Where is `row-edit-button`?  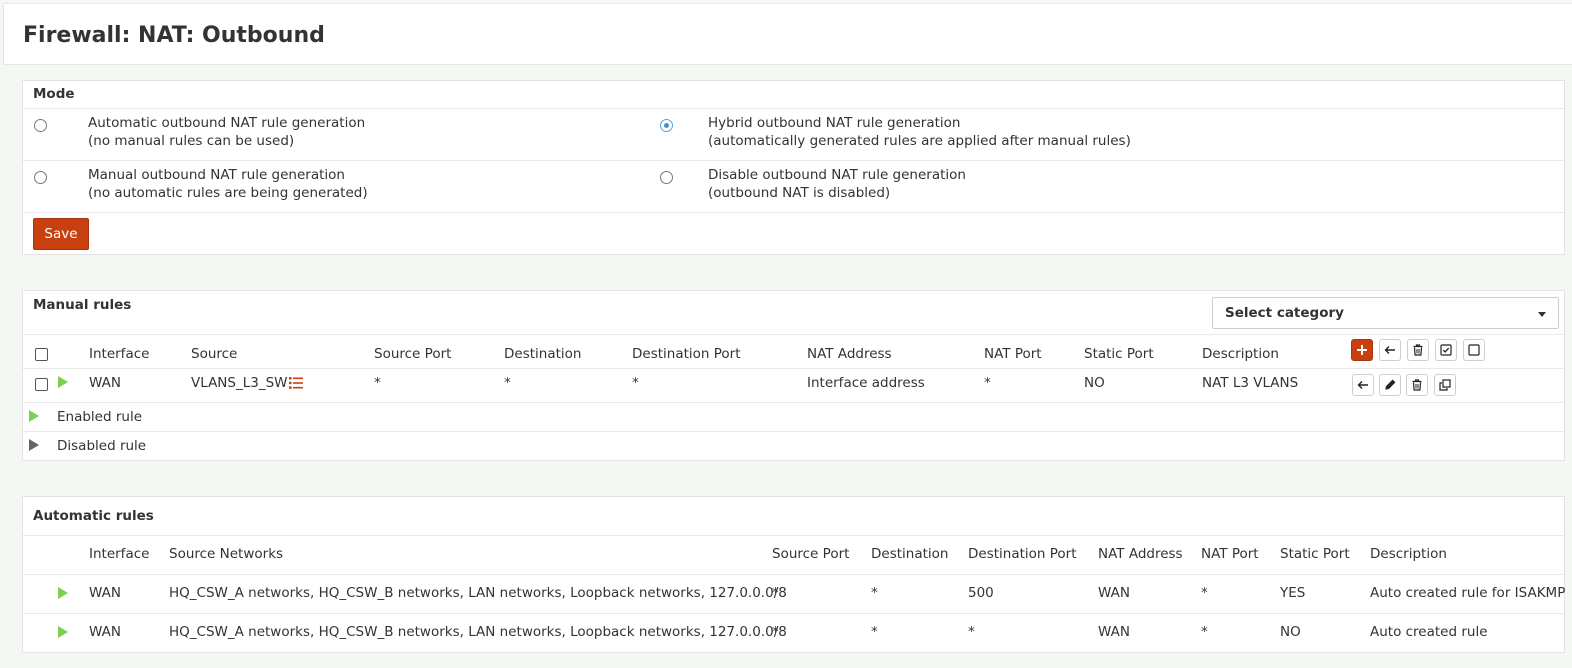 row-edit-button is located at coordinates (1390, 385).